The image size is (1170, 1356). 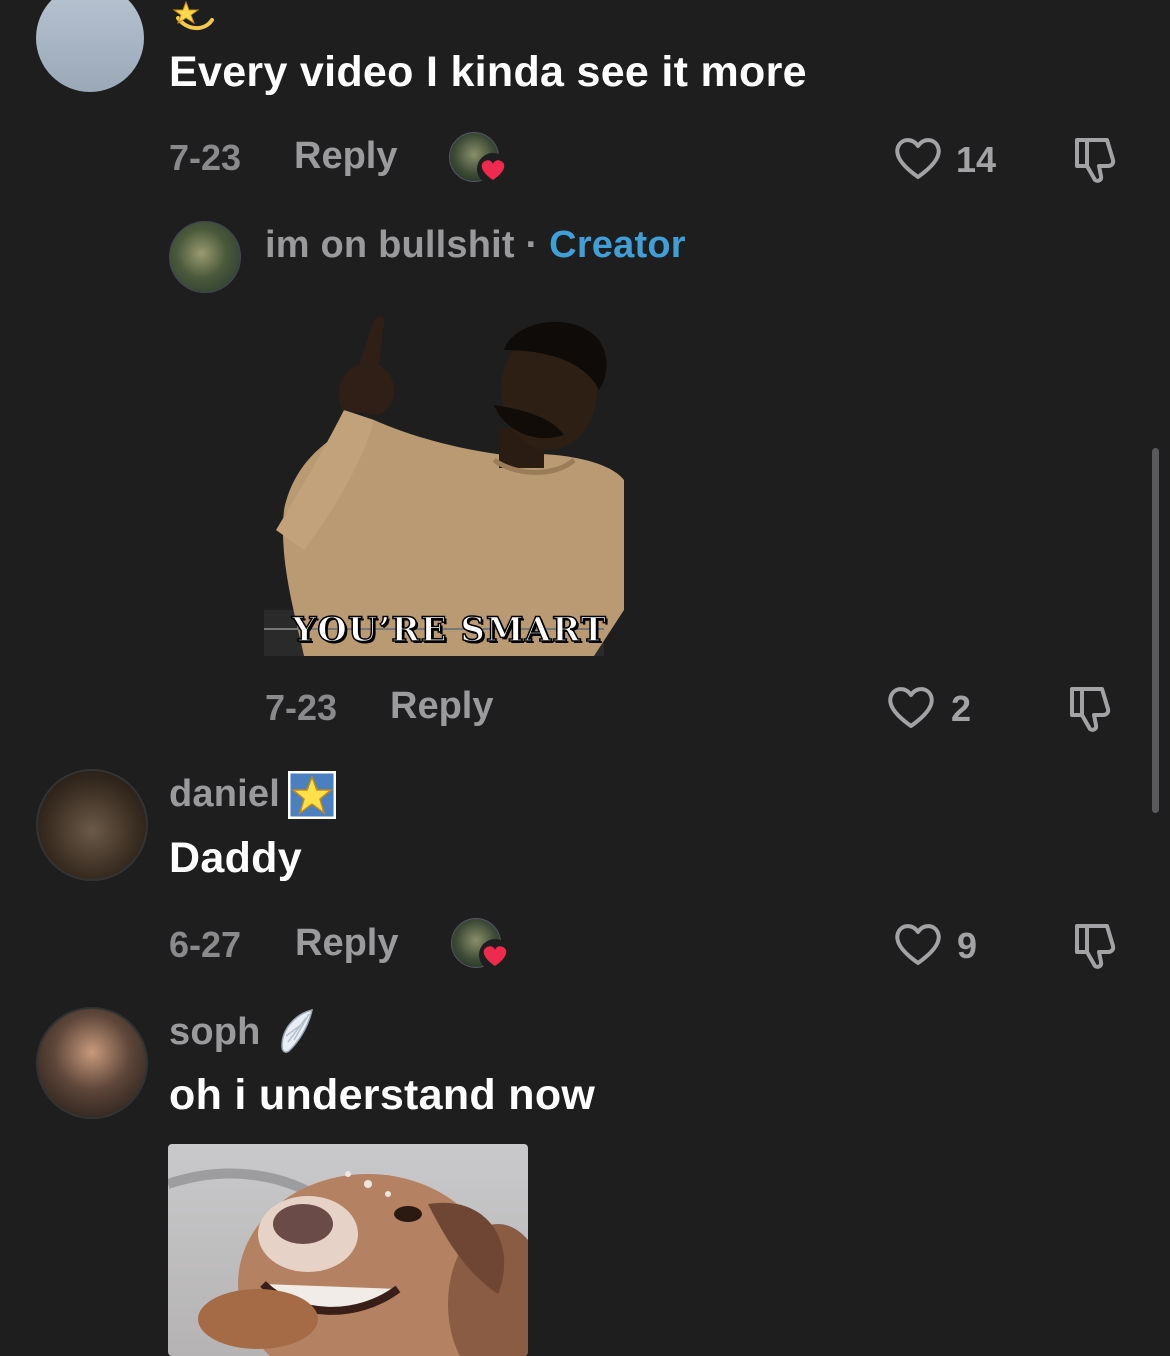 What do you see at coordinates (312, 795) in the screenshot?
I see `star-emoji-icon` at bounding box center [312, 795].